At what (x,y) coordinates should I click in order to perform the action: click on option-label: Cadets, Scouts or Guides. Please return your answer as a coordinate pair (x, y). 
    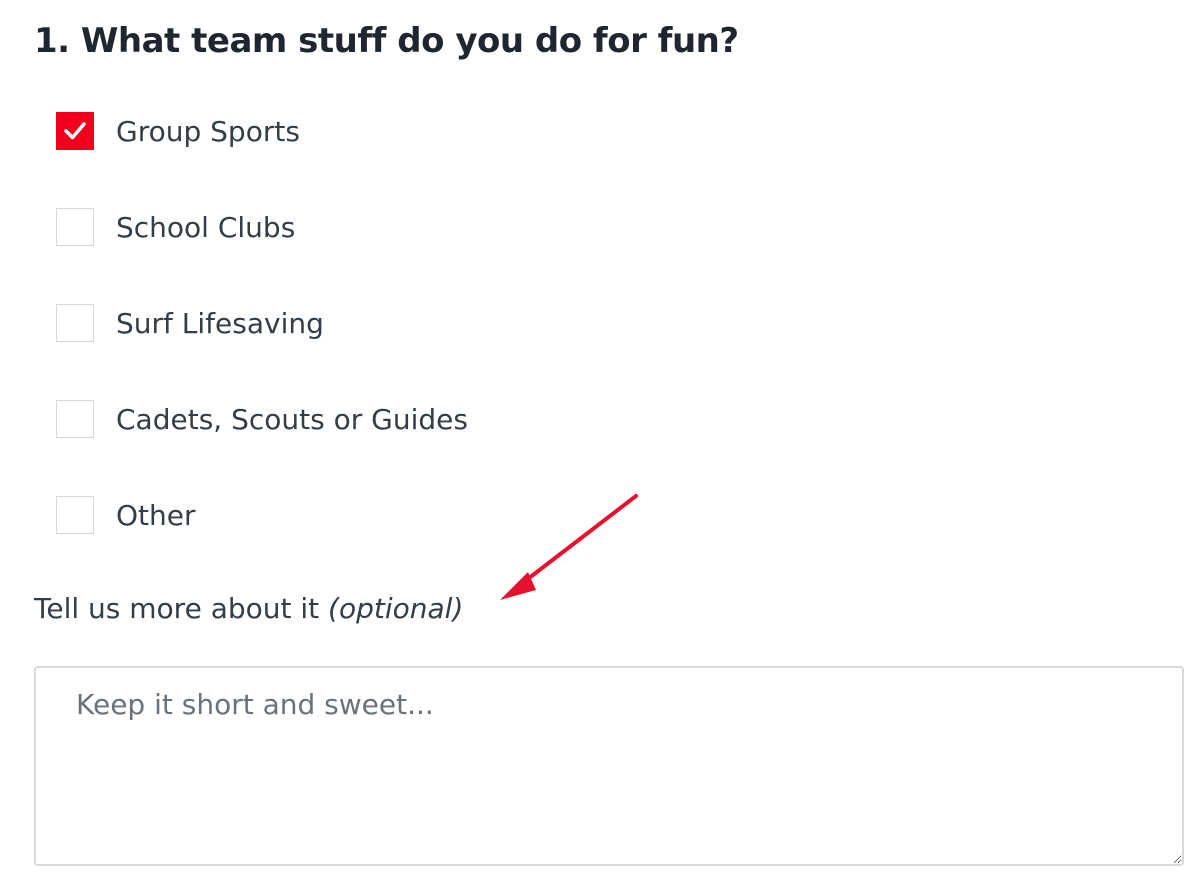
    Looking at the image, I should click on (292, 419).